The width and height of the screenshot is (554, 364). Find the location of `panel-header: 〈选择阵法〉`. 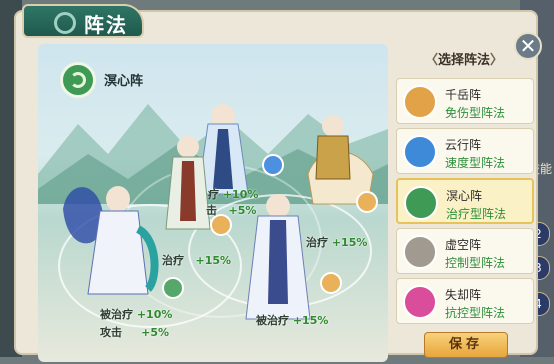

panel-header: 〈选择阵法〉 is located at coordinates (464, 61).